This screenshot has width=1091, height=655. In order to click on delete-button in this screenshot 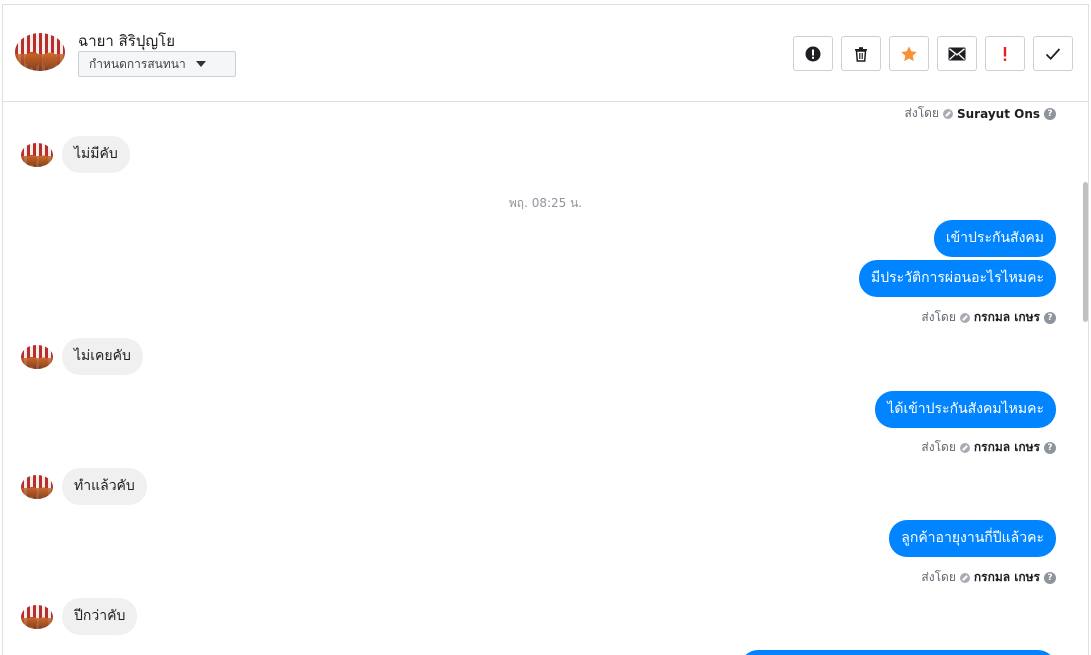, I will do `click(861, 53)`.